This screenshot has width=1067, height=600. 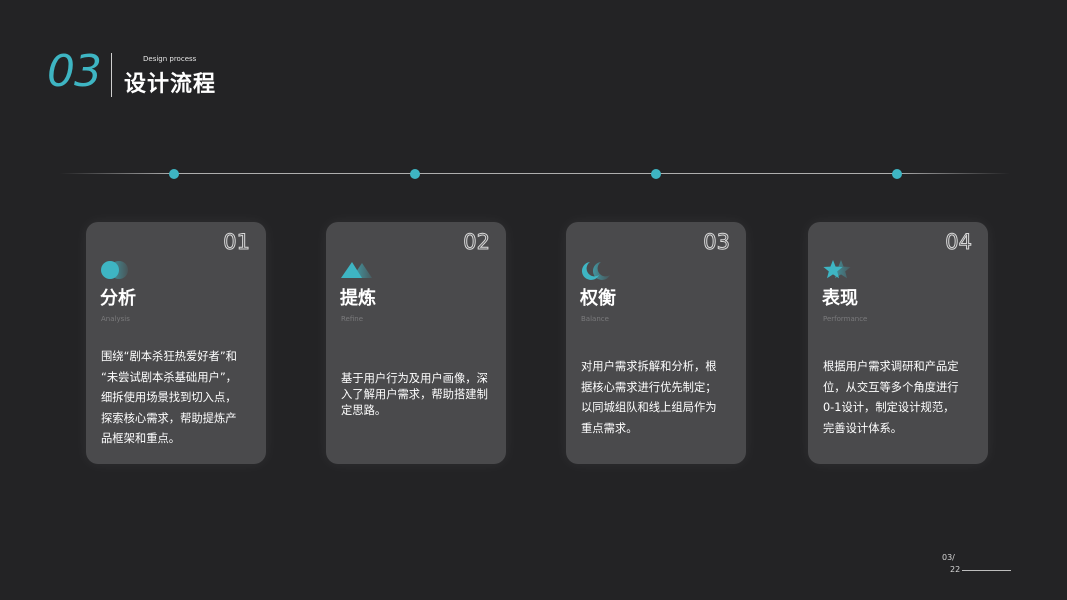 What do you see at coordinates (535, 173) in the screenshot?
I see `timeline-line` at bounding box center [535, 173].